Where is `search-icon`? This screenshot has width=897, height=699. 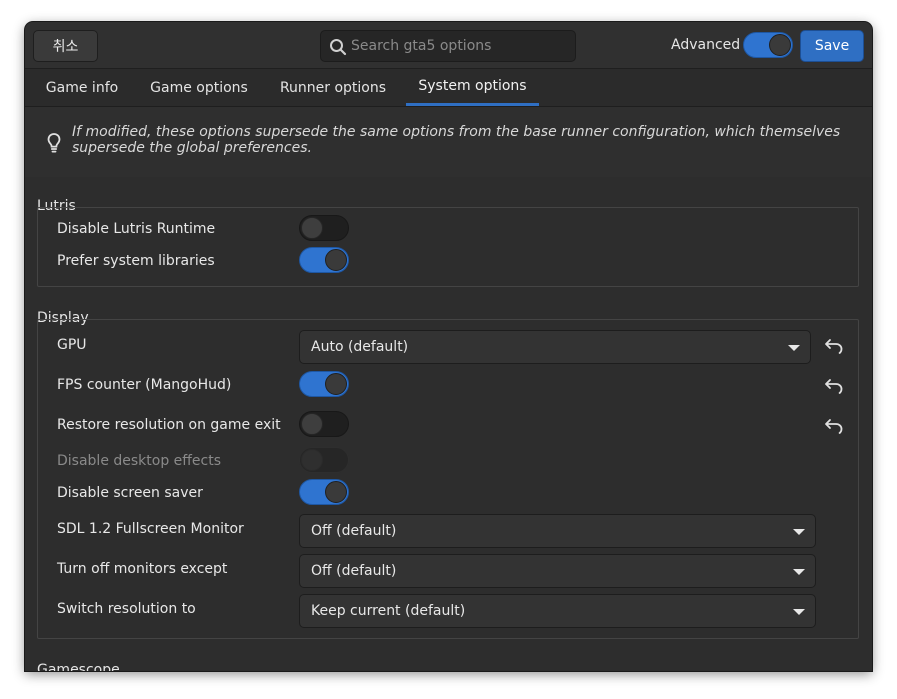 search-icon is located at coordinates (338, 47).